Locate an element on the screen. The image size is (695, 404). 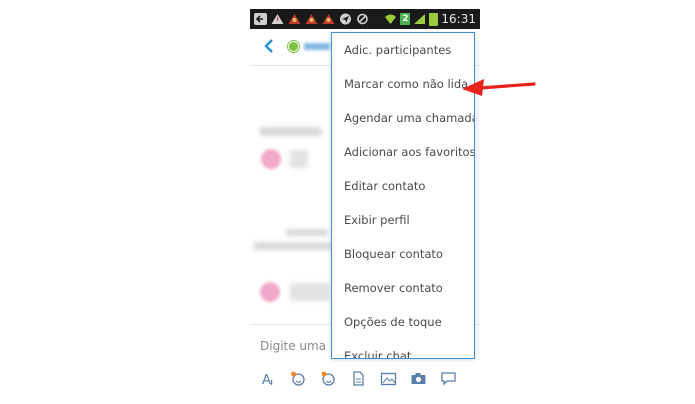
camera-icon is located at coordinates (418, 378).